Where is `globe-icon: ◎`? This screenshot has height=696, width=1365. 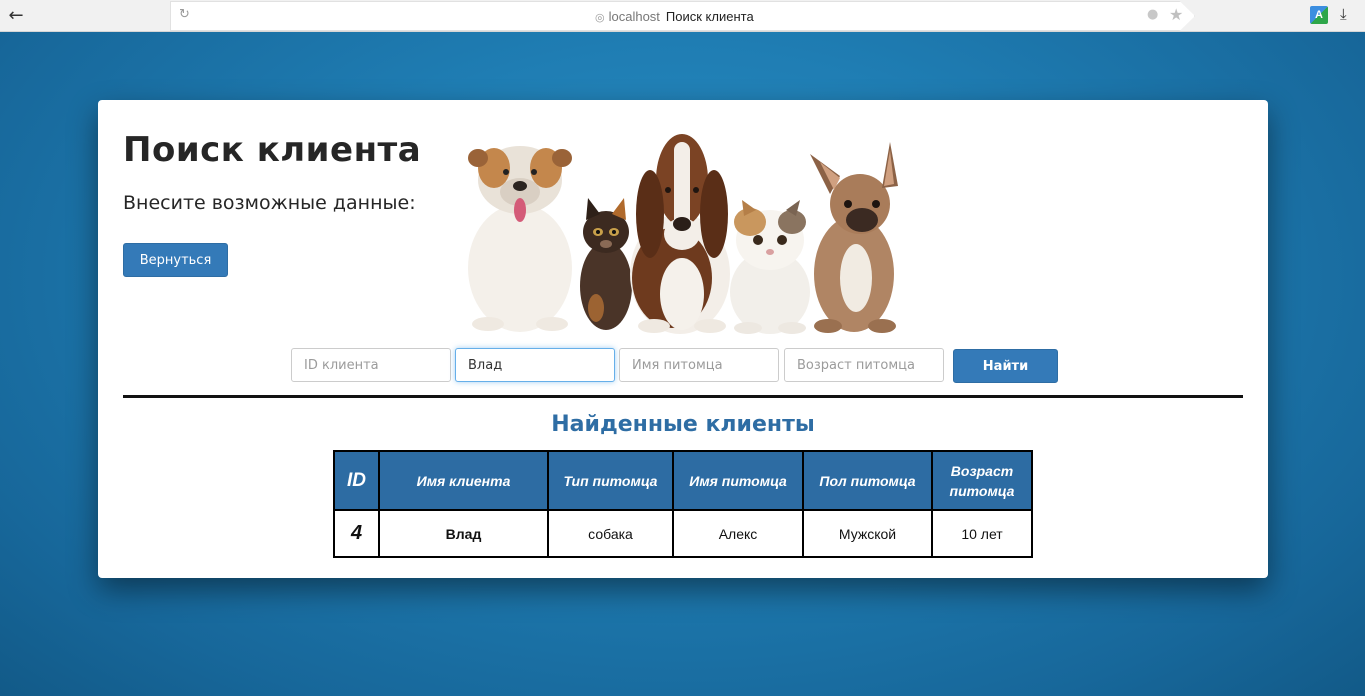 globe-icon: ◎ is located at coordinates (600, 18).